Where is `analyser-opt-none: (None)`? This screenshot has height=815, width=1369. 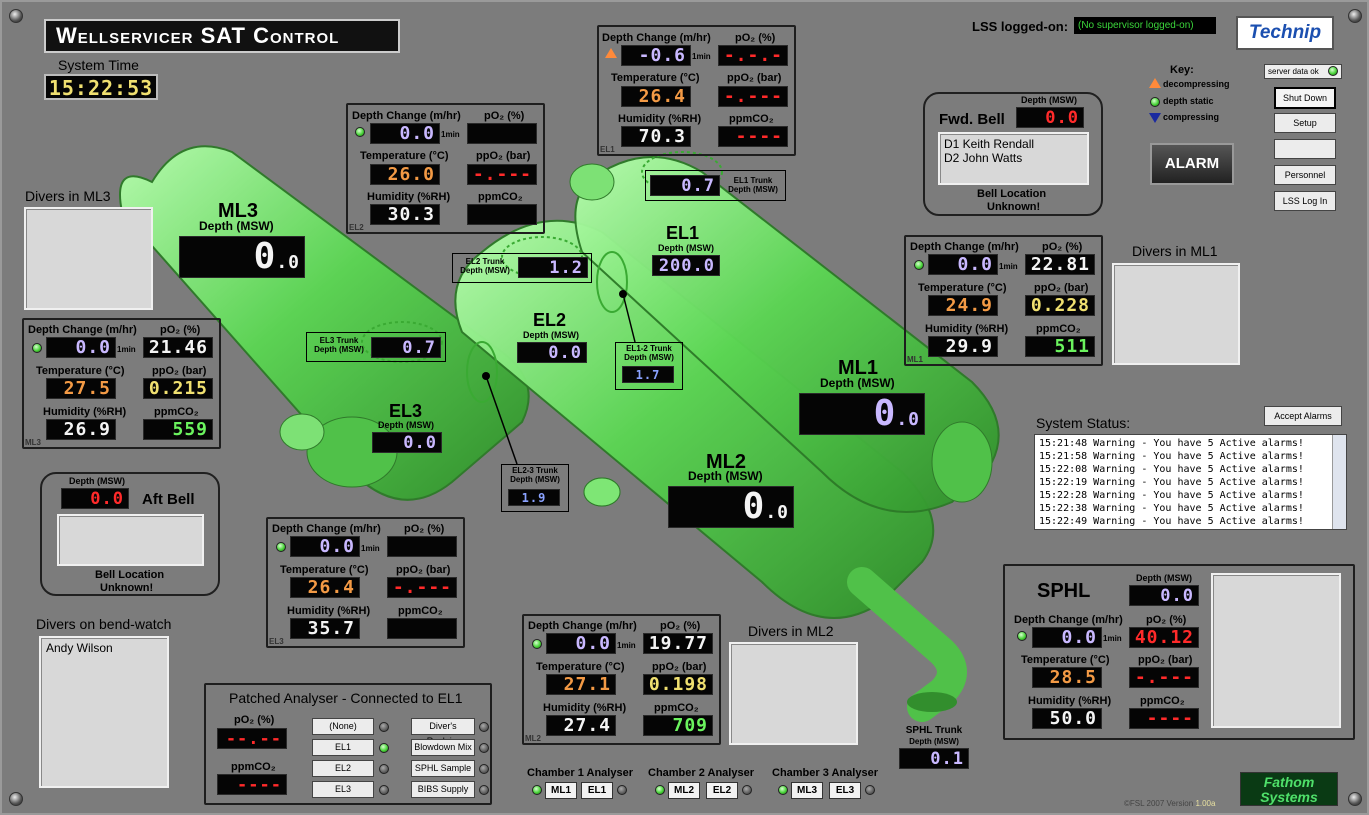 analyser-opt-none: (None) is located at coordinates (343, 726).